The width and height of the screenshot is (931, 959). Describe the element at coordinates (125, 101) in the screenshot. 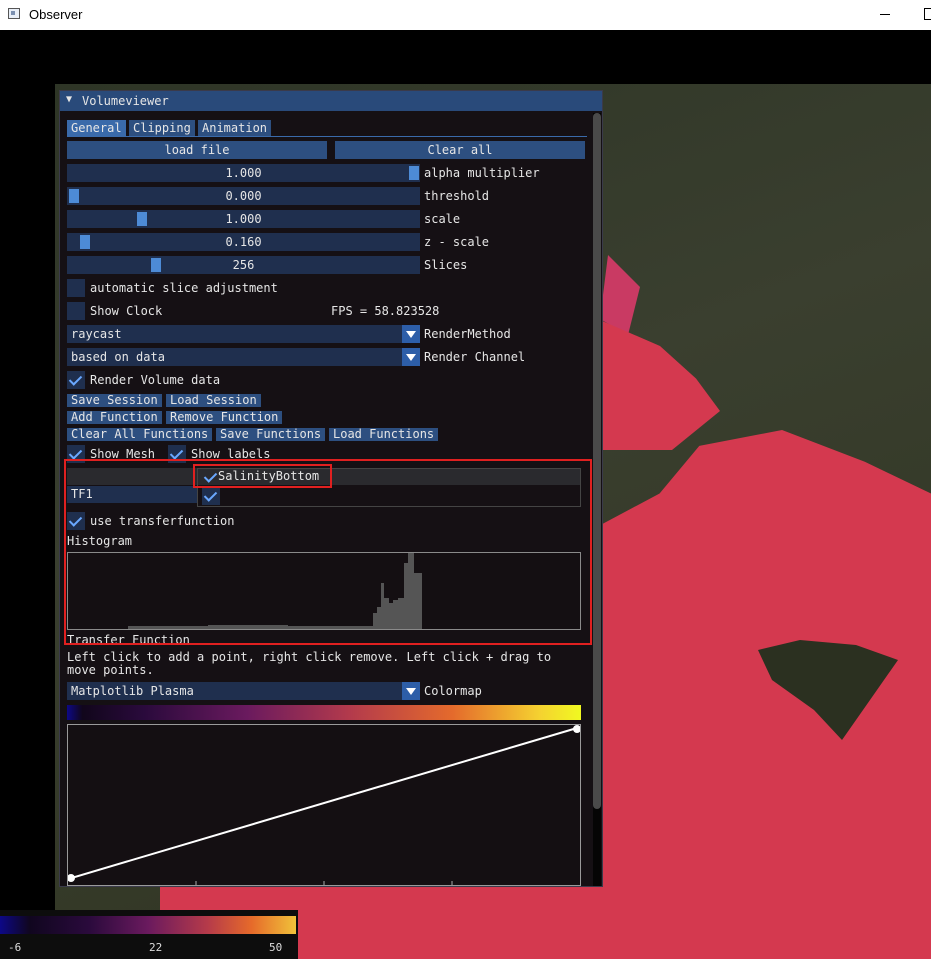

I see `panel-title: Volumeviewer` at that location.